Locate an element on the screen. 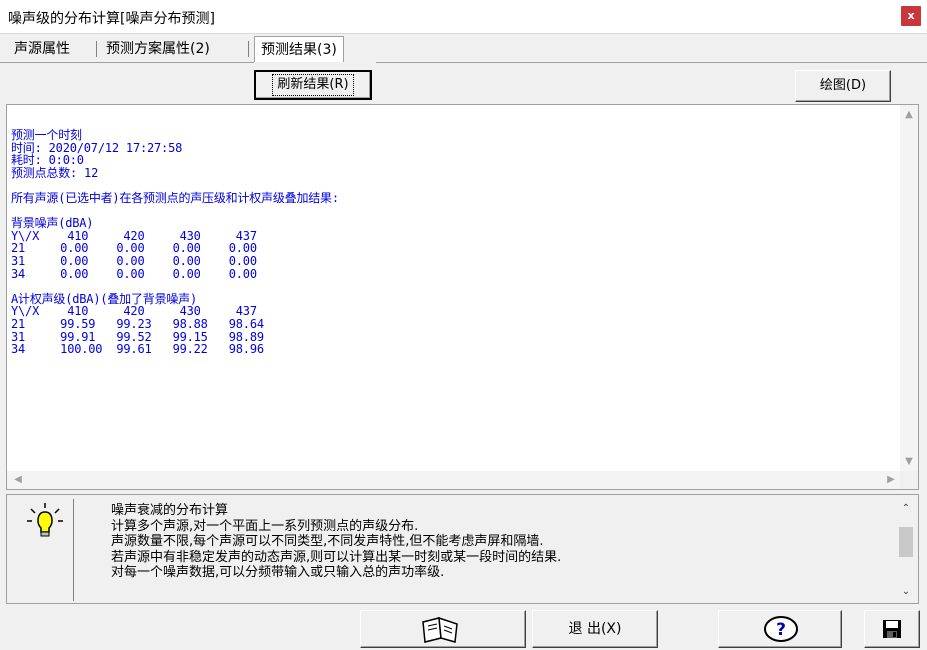  floppy-disk-icon is located at coordinates (892, 629).